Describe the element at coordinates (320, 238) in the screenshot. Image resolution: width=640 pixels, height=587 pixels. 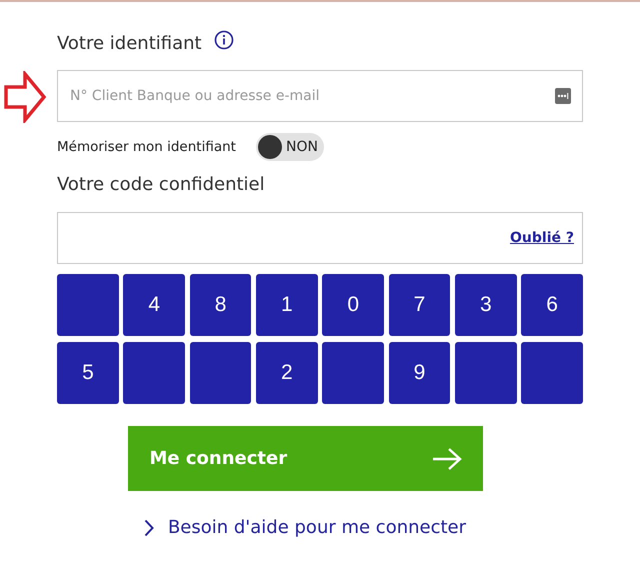
I see `code-field: Oublié ?` at that location.